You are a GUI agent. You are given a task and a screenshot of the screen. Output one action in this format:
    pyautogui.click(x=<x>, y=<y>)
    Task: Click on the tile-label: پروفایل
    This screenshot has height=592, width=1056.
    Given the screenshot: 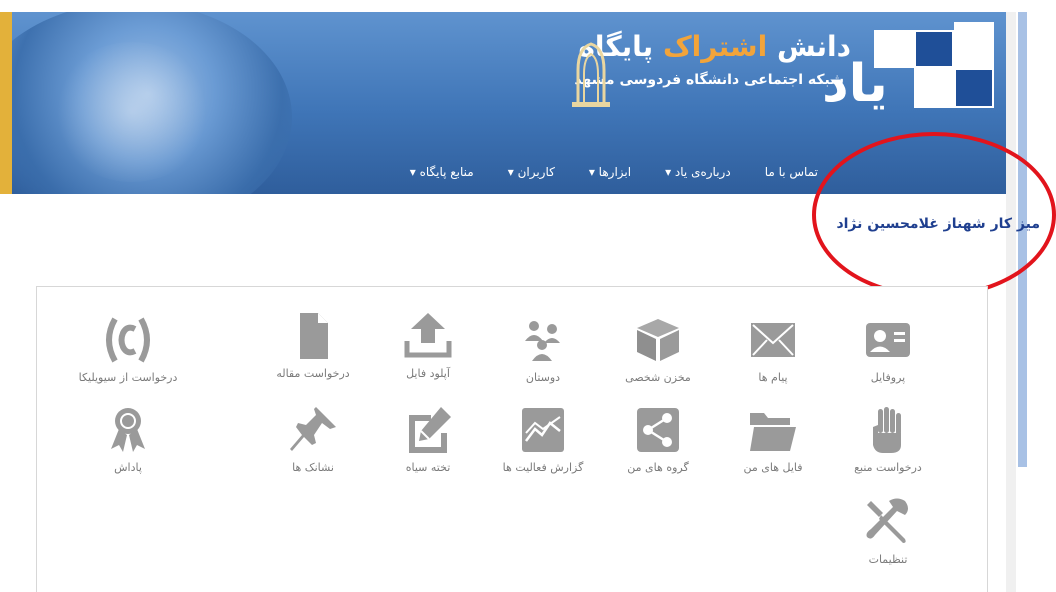 What is the action you would take?
    pyautogui.click(x=888, y=377)
    